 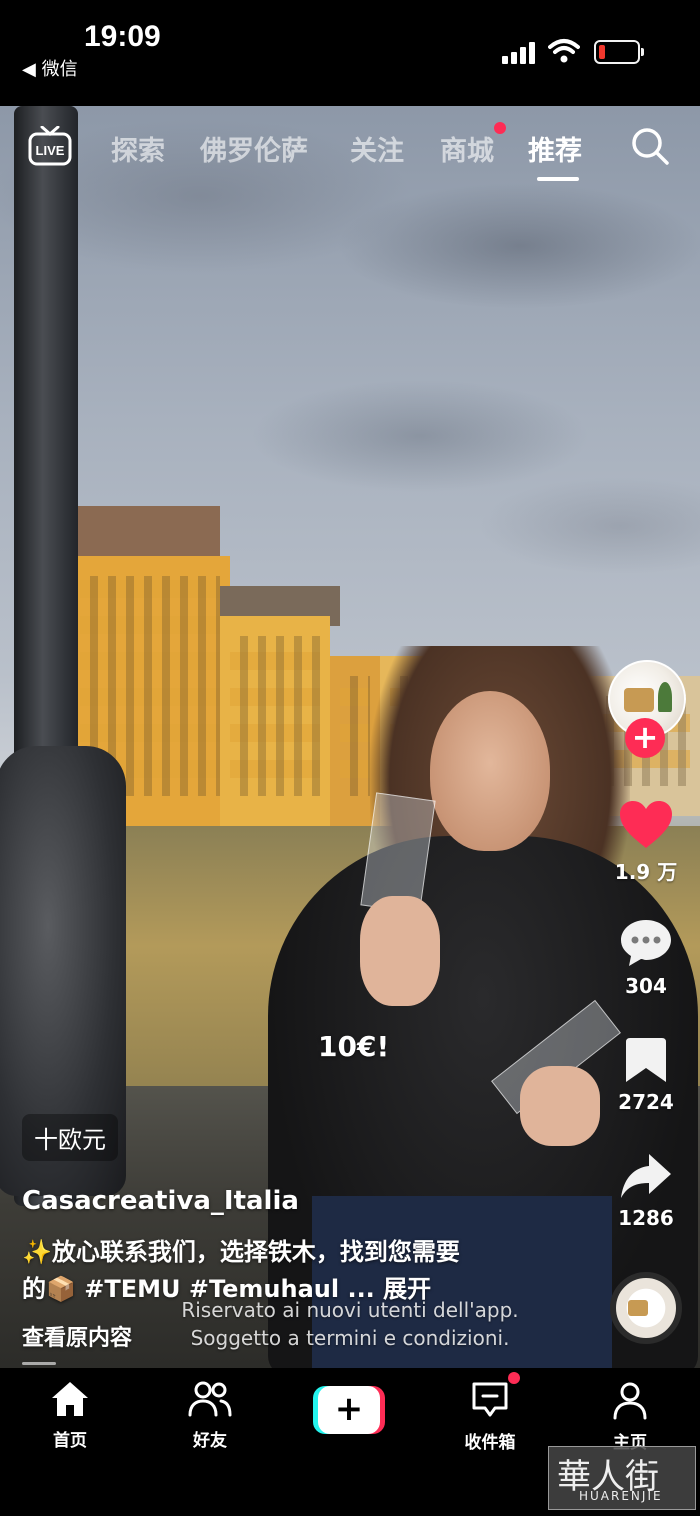 What do you see at coordinates (646, 943) in the screenshot?
I see `comment-icon` at bounding box center [646, 943].